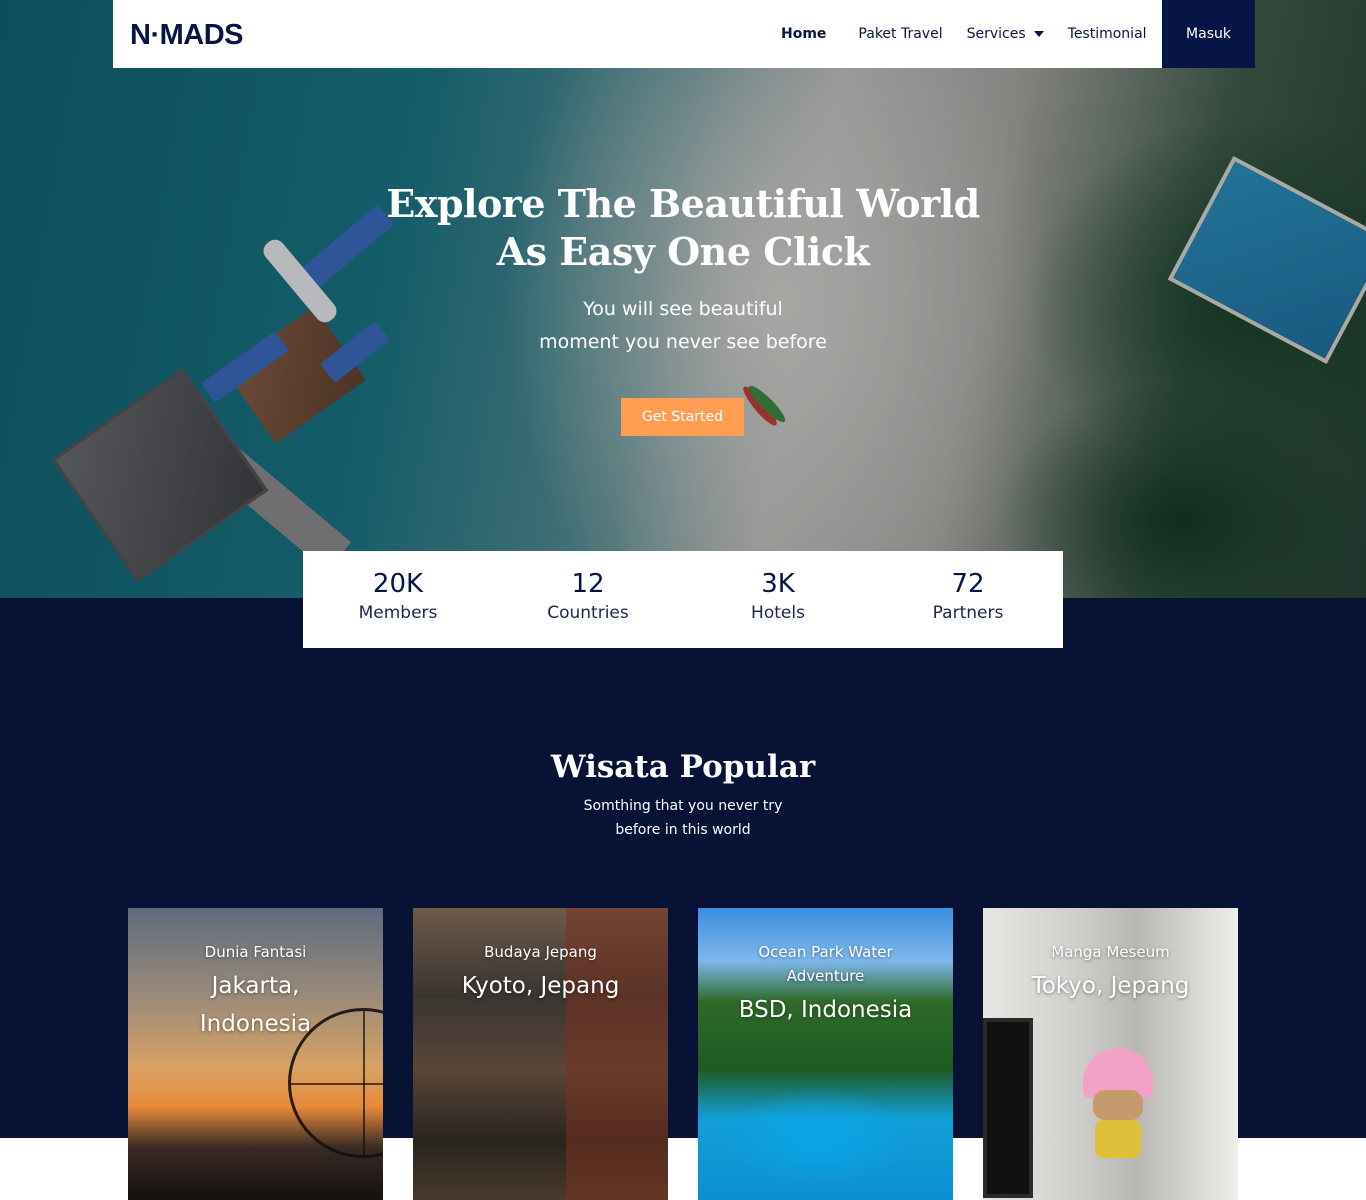 The image size is (1366, 1200). I want to click on hero-subtitle-line2: moment you never see before, so click(683, 342).